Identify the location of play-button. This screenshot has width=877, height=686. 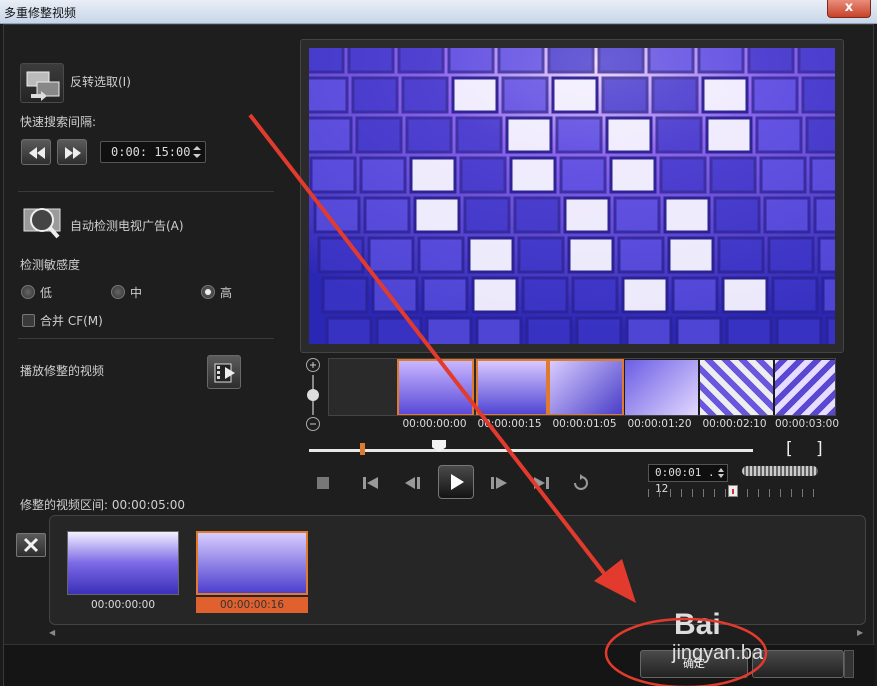
(456, 482).